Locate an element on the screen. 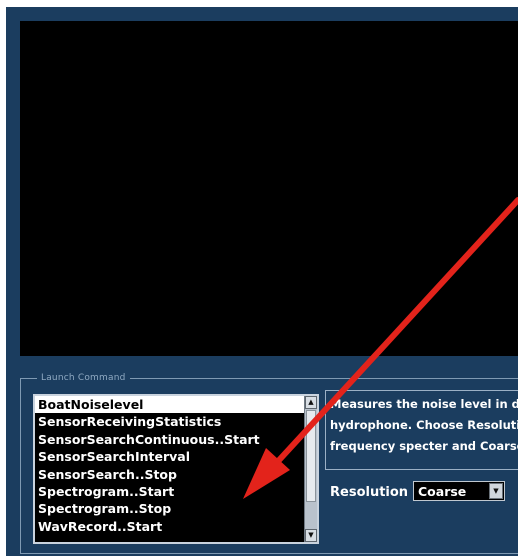  description-line: hydrophone. Choose Resolution is located at coordinates (424, 425).